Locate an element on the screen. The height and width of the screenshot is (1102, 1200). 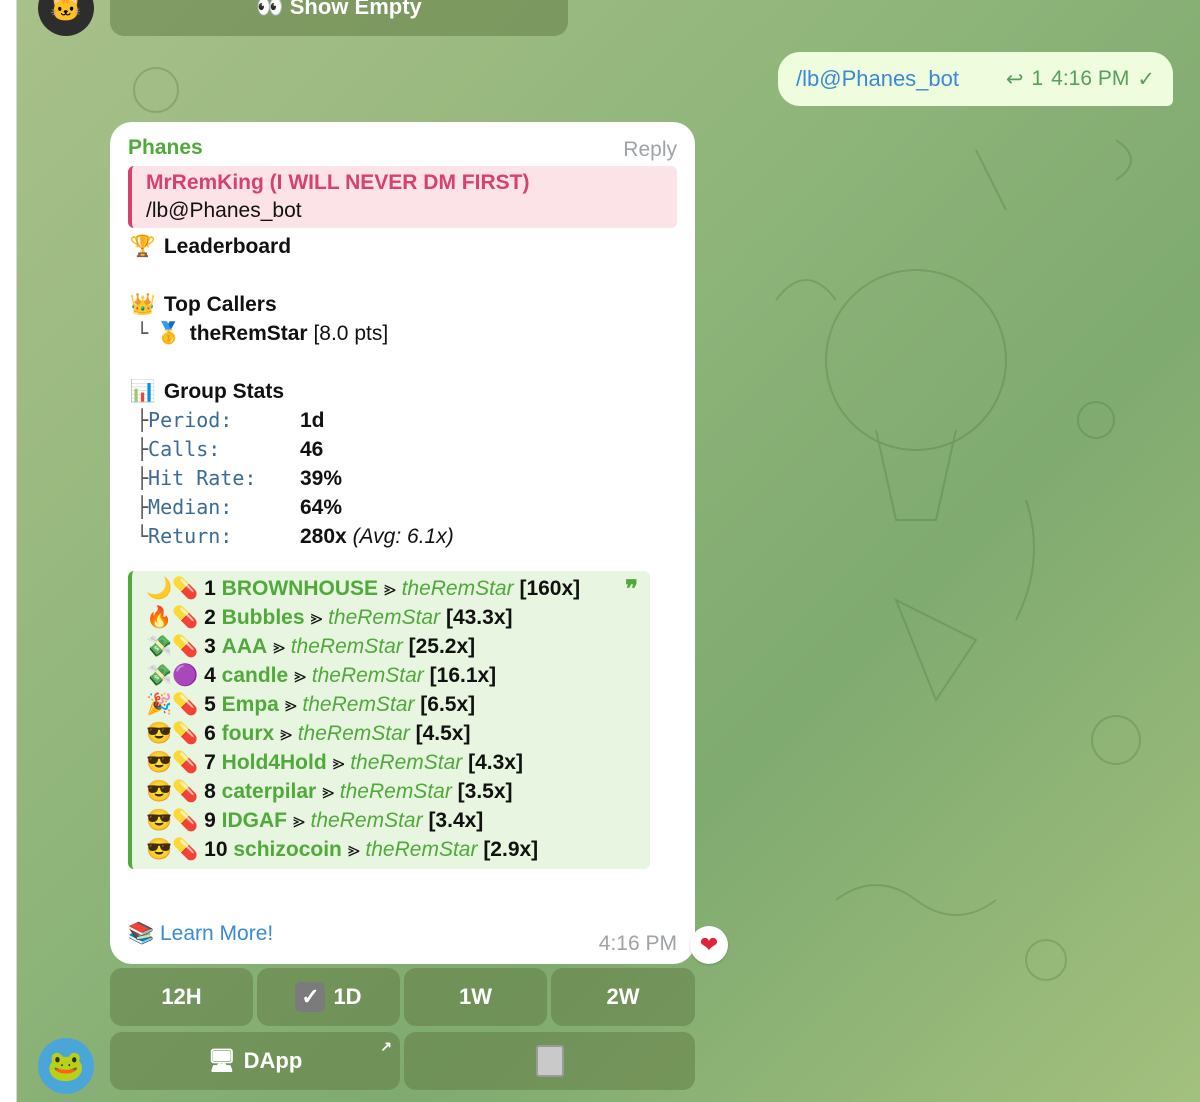
leader-row: 😎💊 7 Hold4Hold ⪢ theRemStar [4.3x] is located at coordinates (398, 762).